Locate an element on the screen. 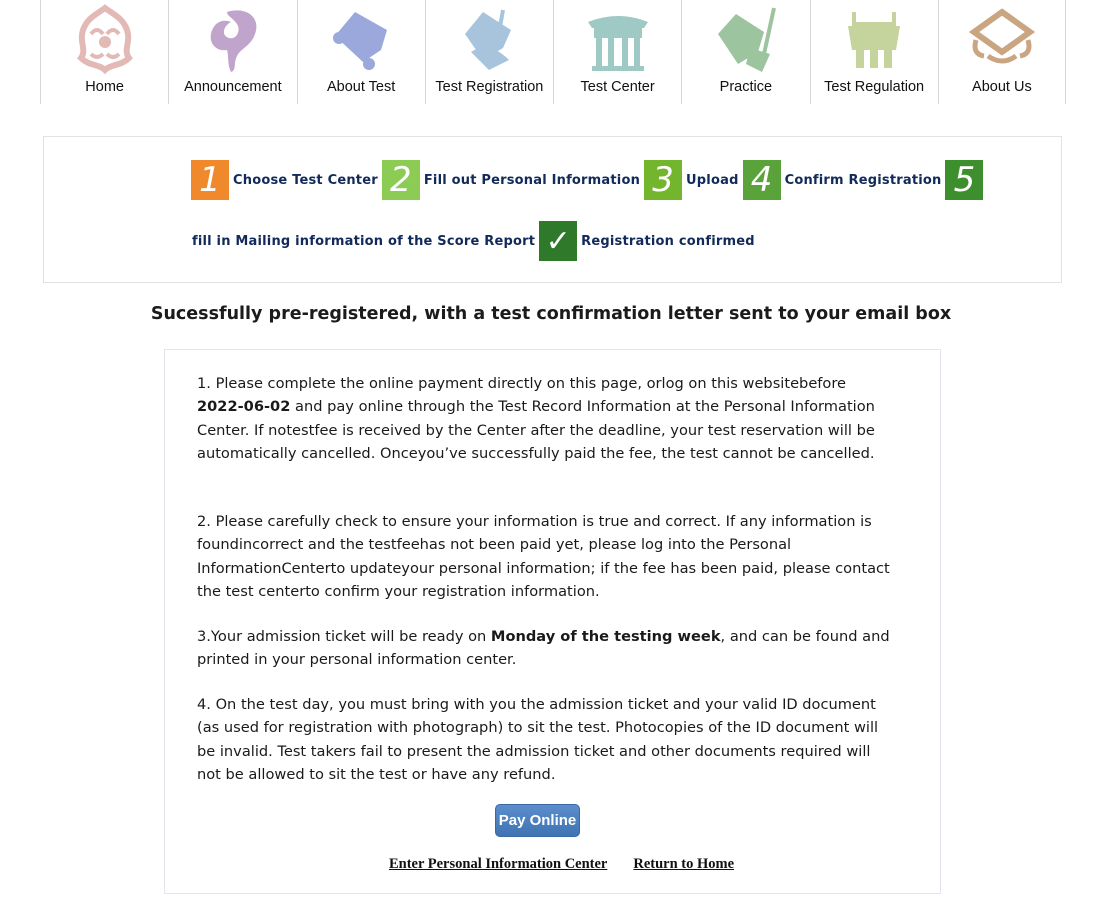 The image size is (1102, 900). nav-label: Test Registration is located at coordinates (489, 87).